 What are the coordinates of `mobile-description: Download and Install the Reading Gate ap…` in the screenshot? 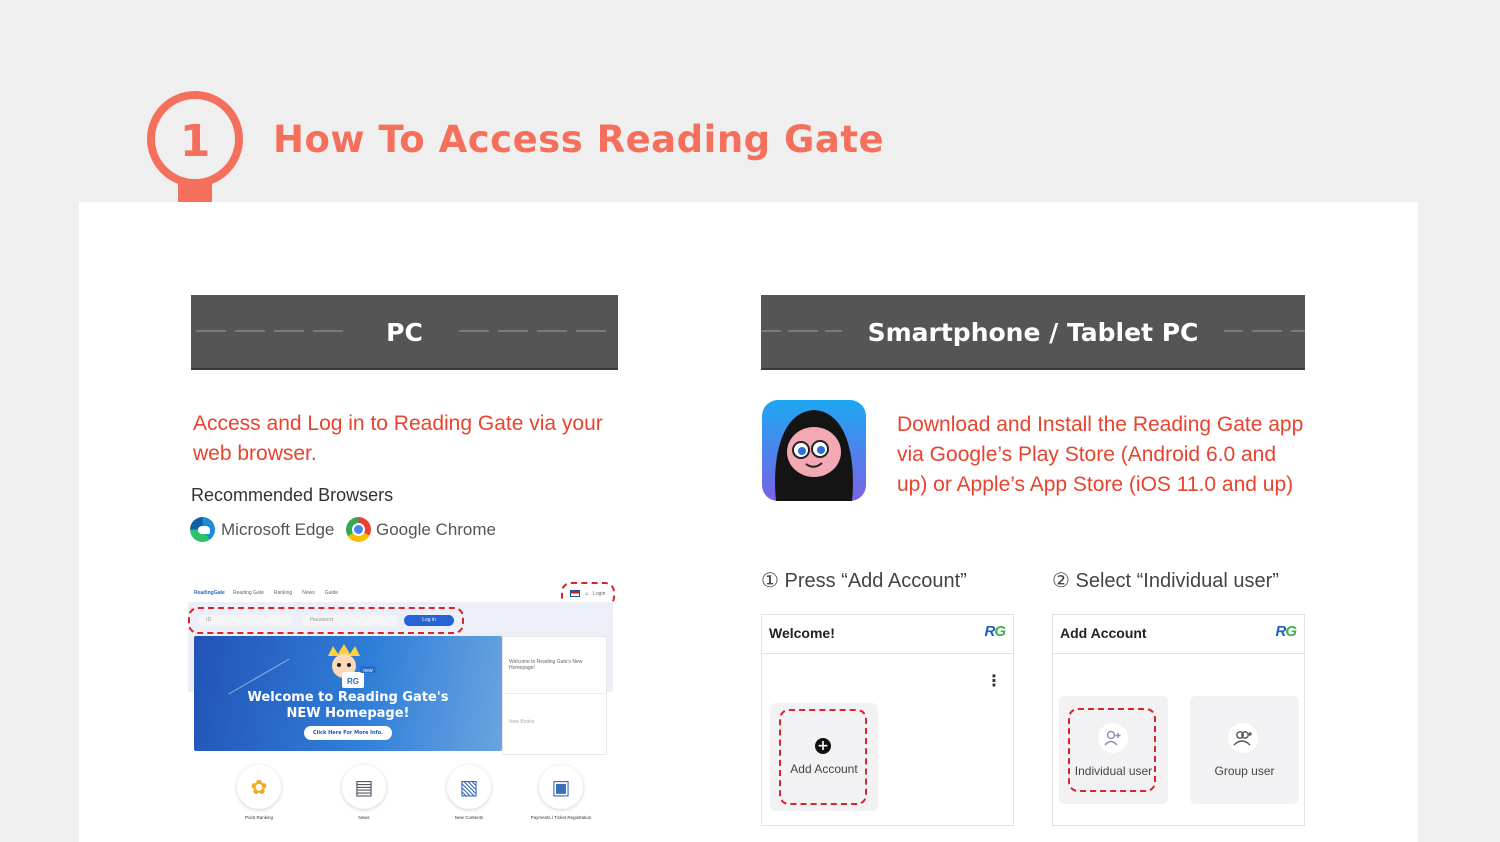 It's located at (1100, 454).